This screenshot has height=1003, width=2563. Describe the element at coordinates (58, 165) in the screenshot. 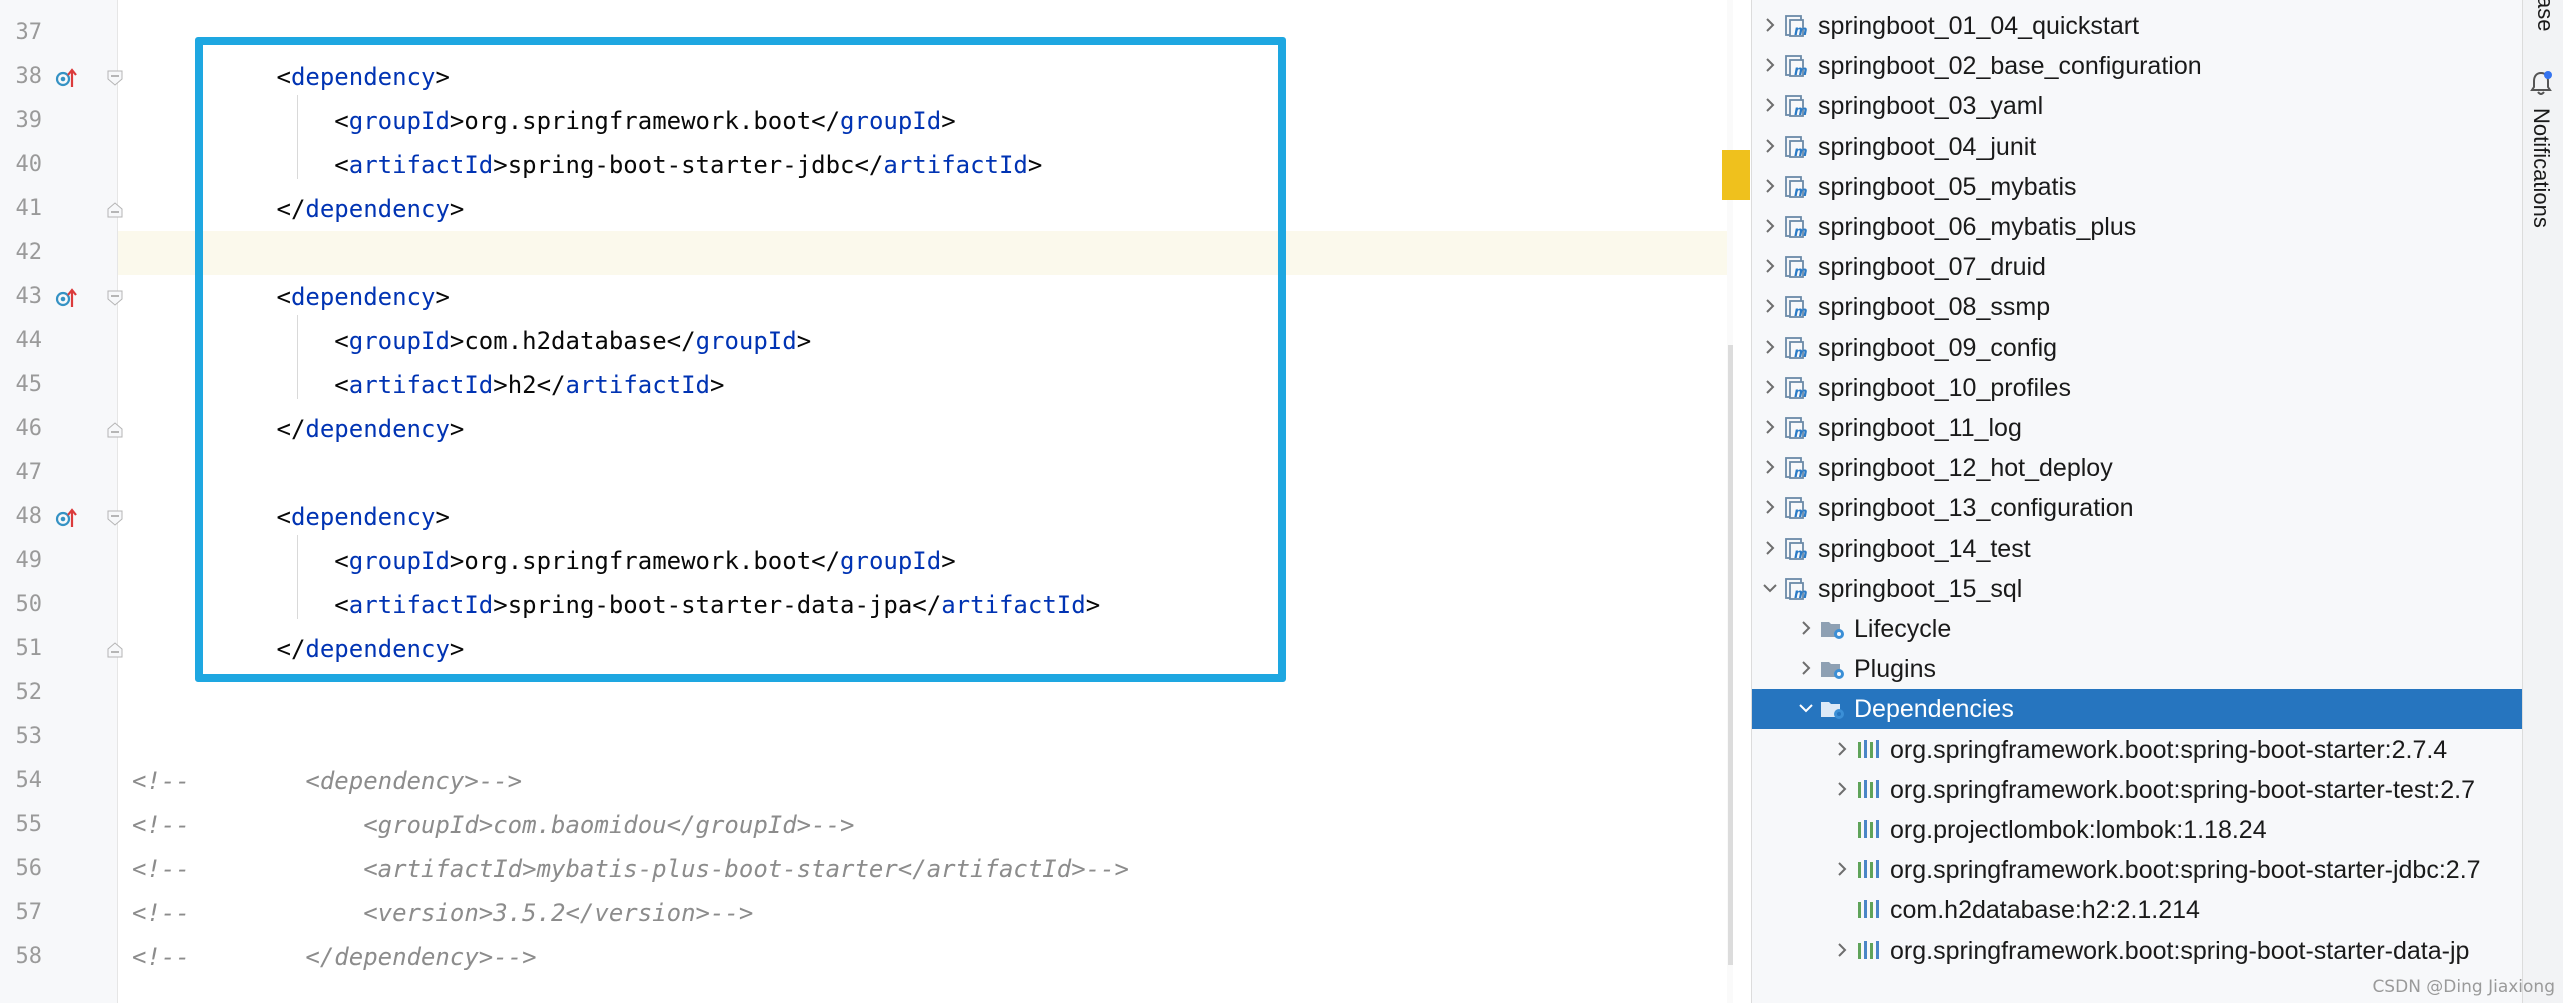

I see `gutter-row: 40` at that location.